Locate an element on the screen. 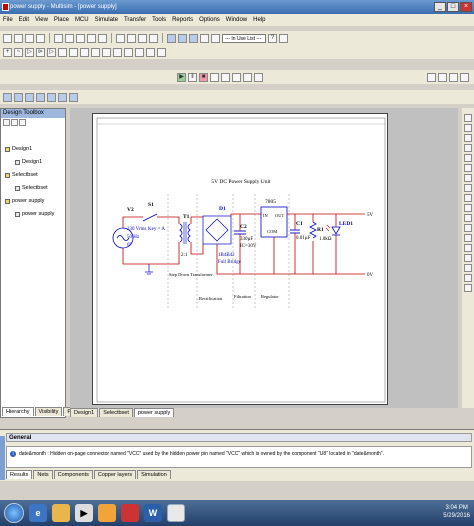 The width and height of the screenshot is (474, 526). pdf-reader-icon is located at coordinates (130, 513).